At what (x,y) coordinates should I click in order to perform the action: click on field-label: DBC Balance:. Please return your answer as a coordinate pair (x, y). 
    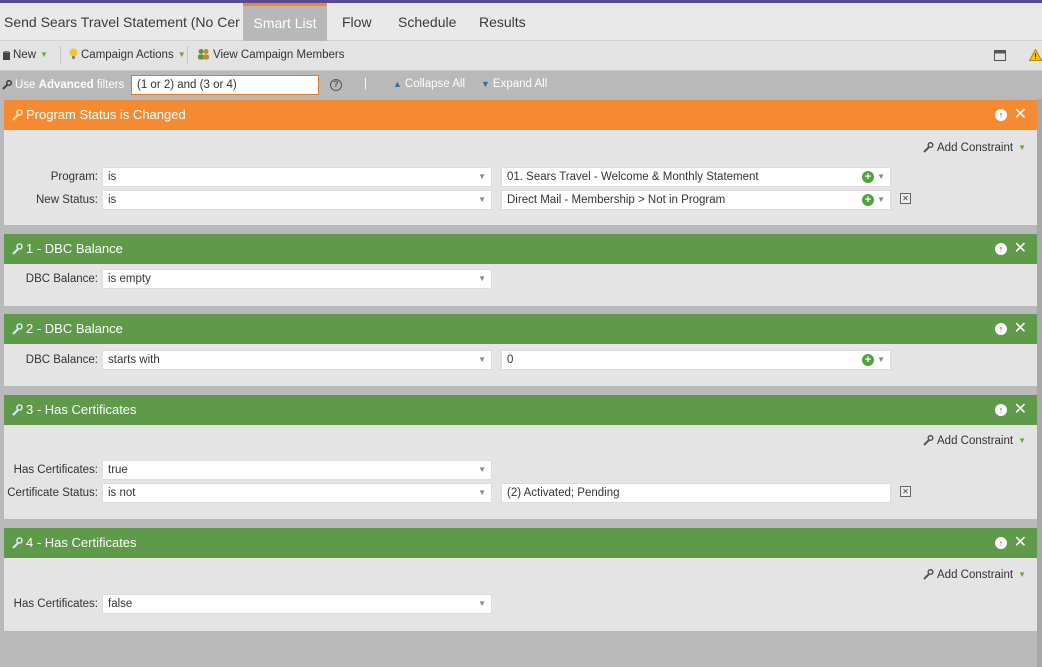
    Looking at the image, I should click on (61, 360).